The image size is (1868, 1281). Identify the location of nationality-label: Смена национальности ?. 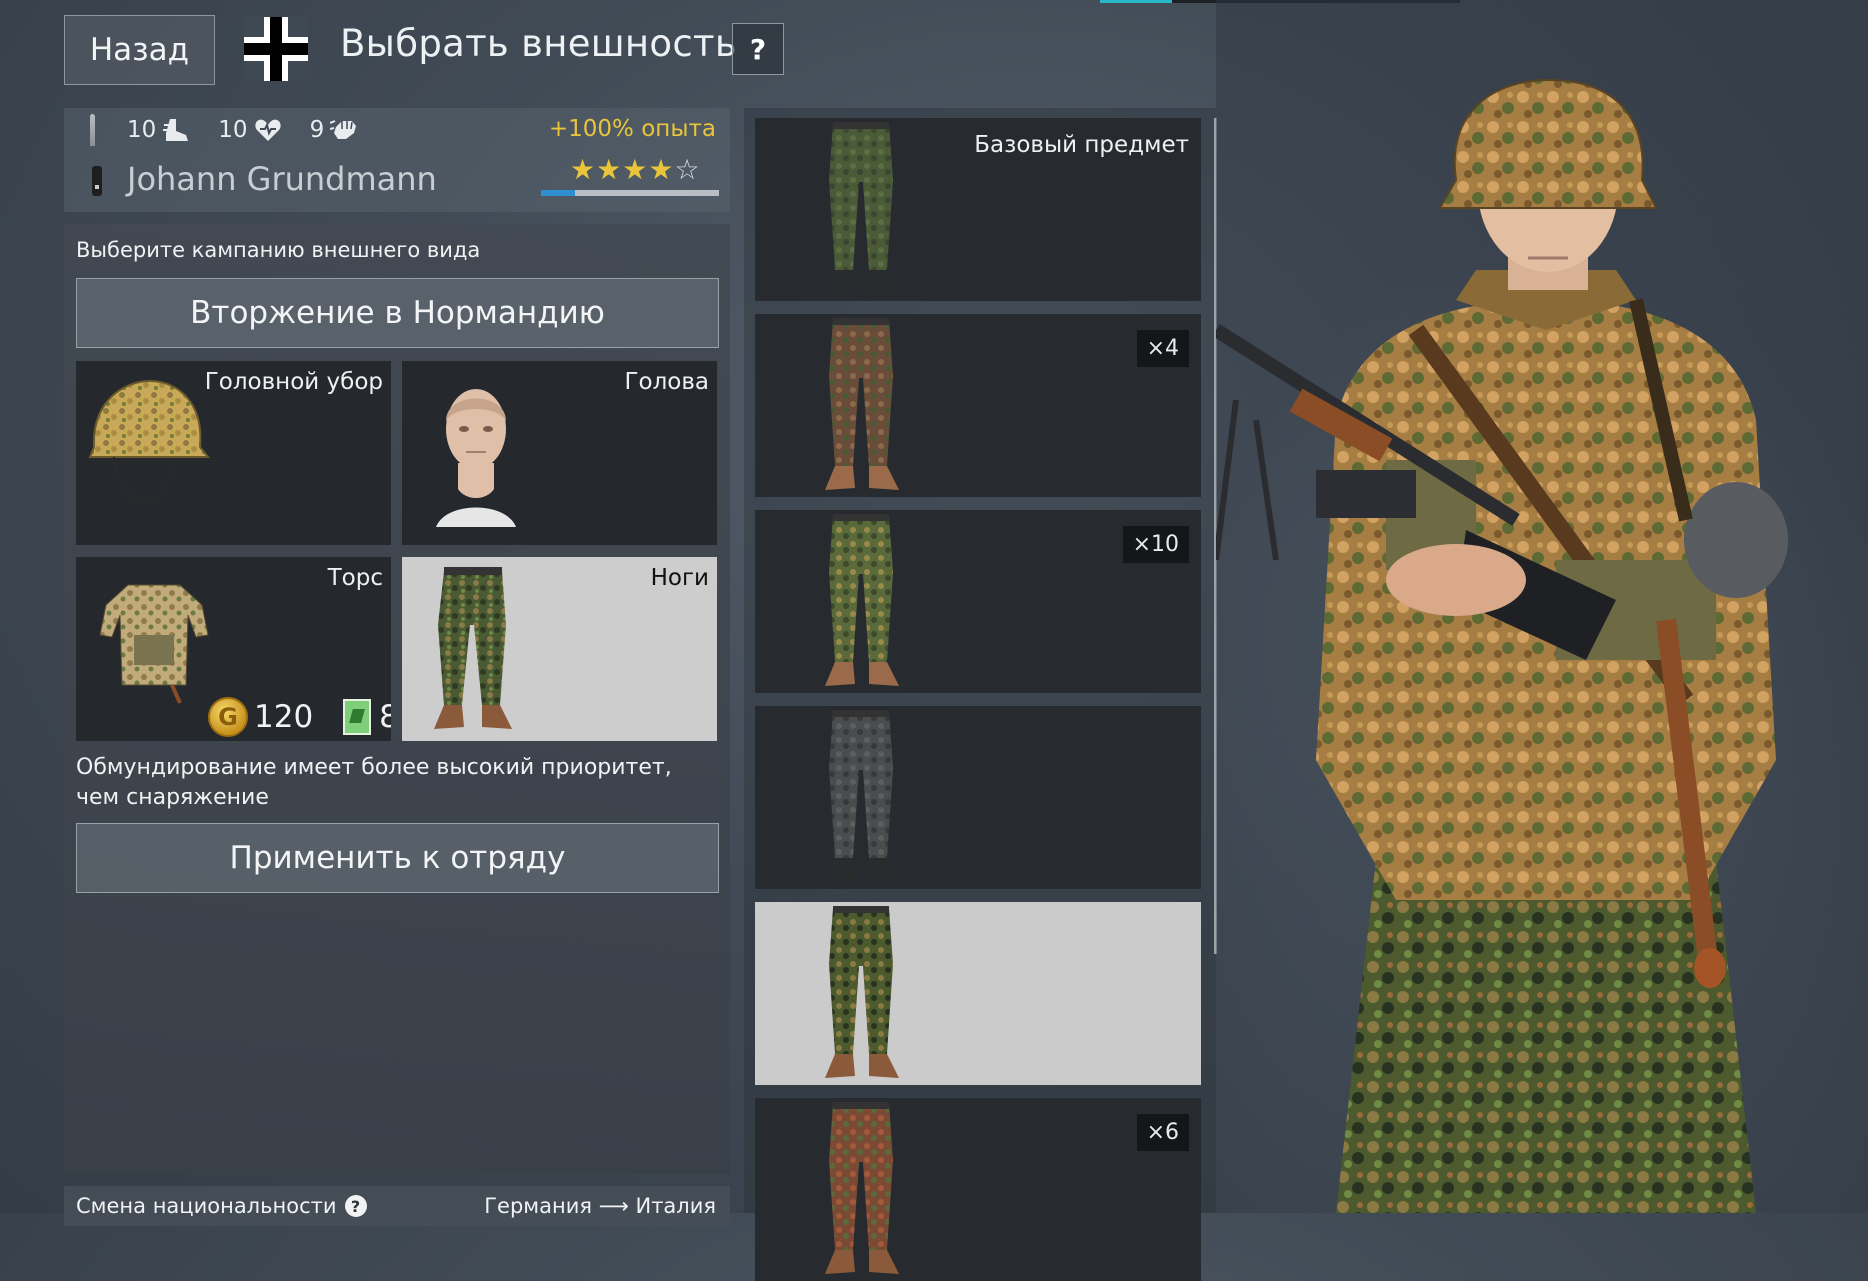
(221, 1206).